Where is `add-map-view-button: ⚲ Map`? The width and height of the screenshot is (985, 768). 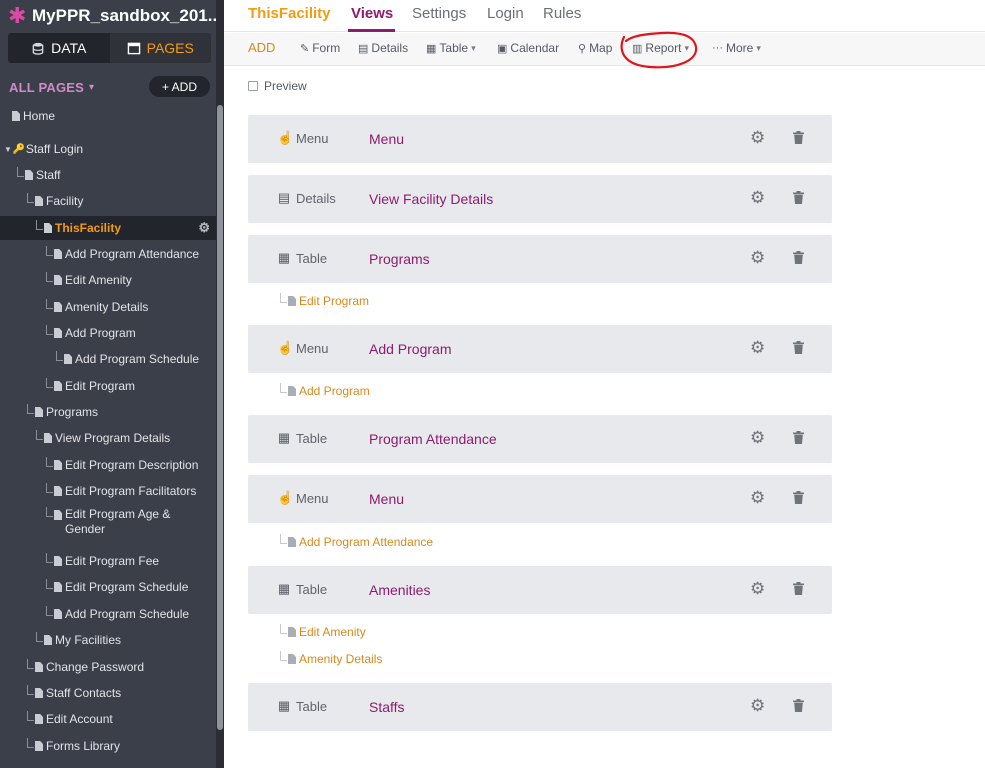 add-map-view-button: ⚲ Map is located at coordinates (595, 48).